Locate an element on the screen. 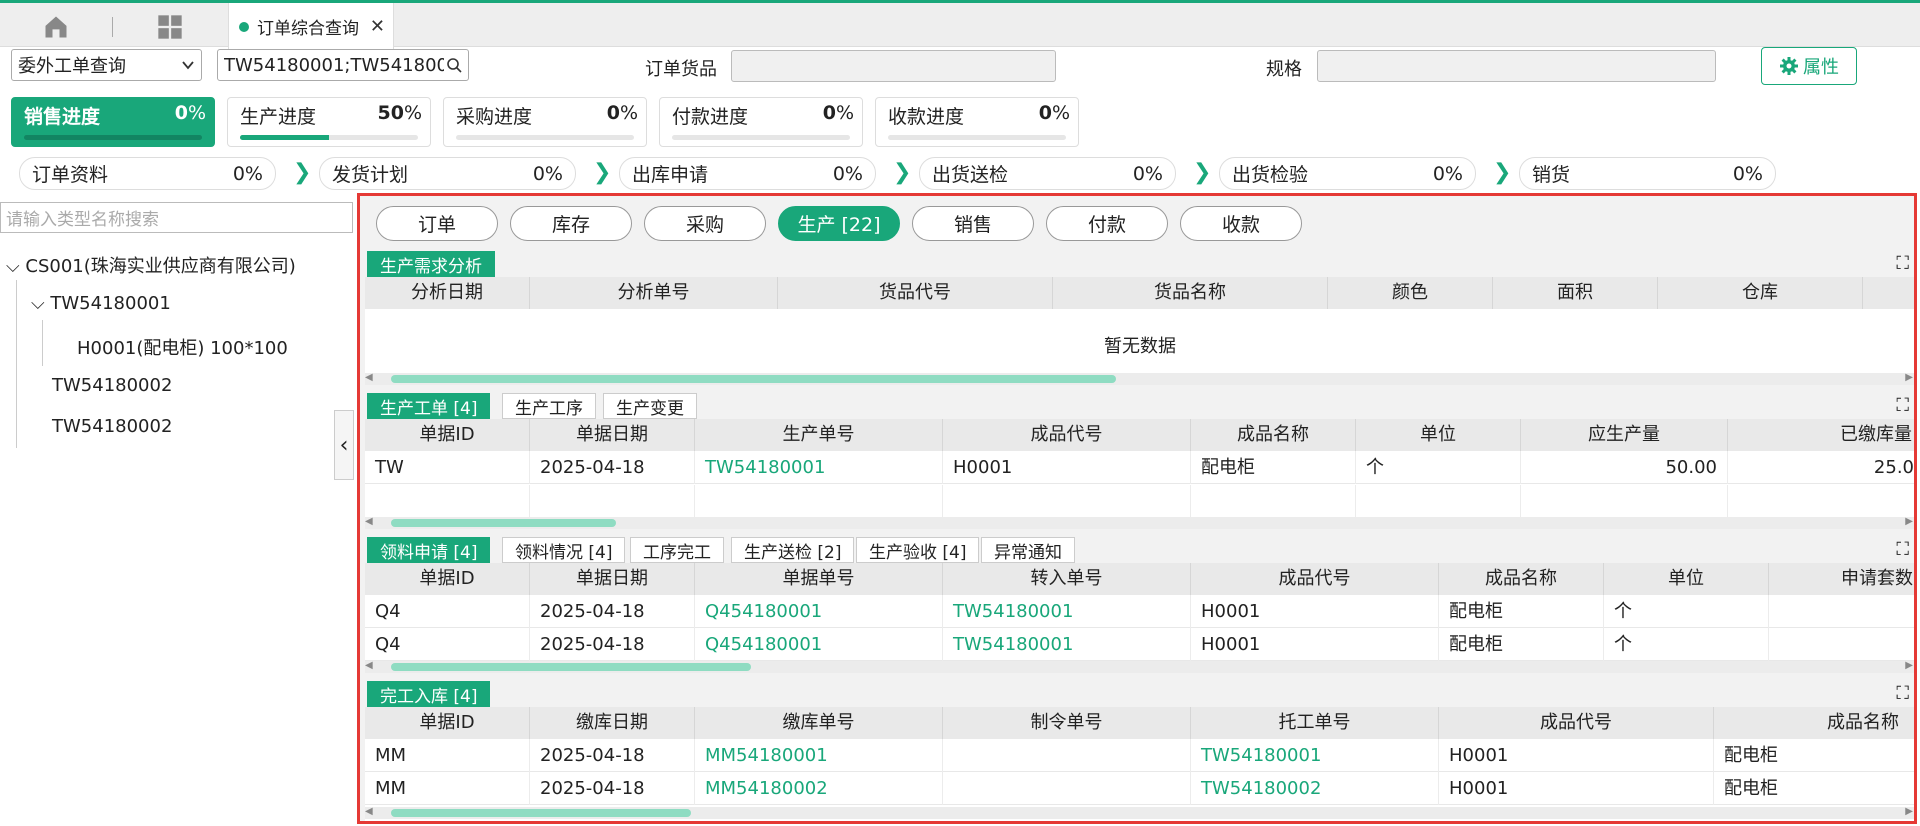  pill-inventory: 库存 is located at coordinates (571, 223).